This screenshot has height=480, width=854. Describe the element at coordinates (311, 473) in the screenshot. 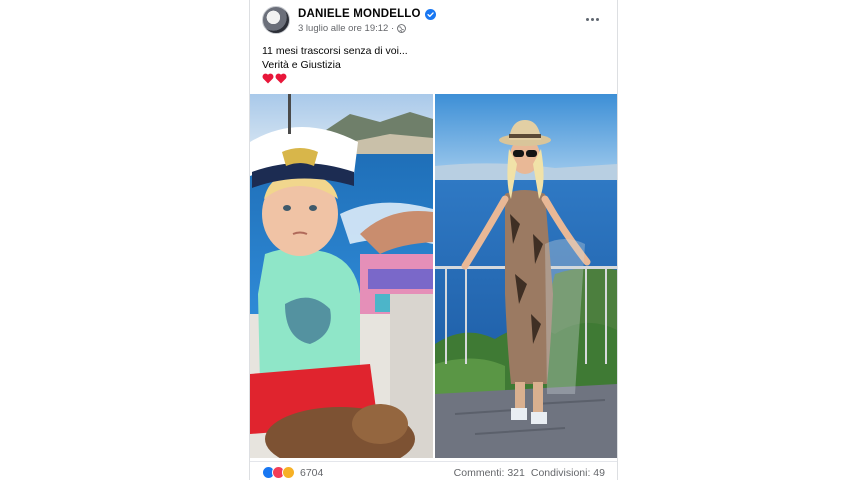

I see `reaction-count: 6704` at that location.